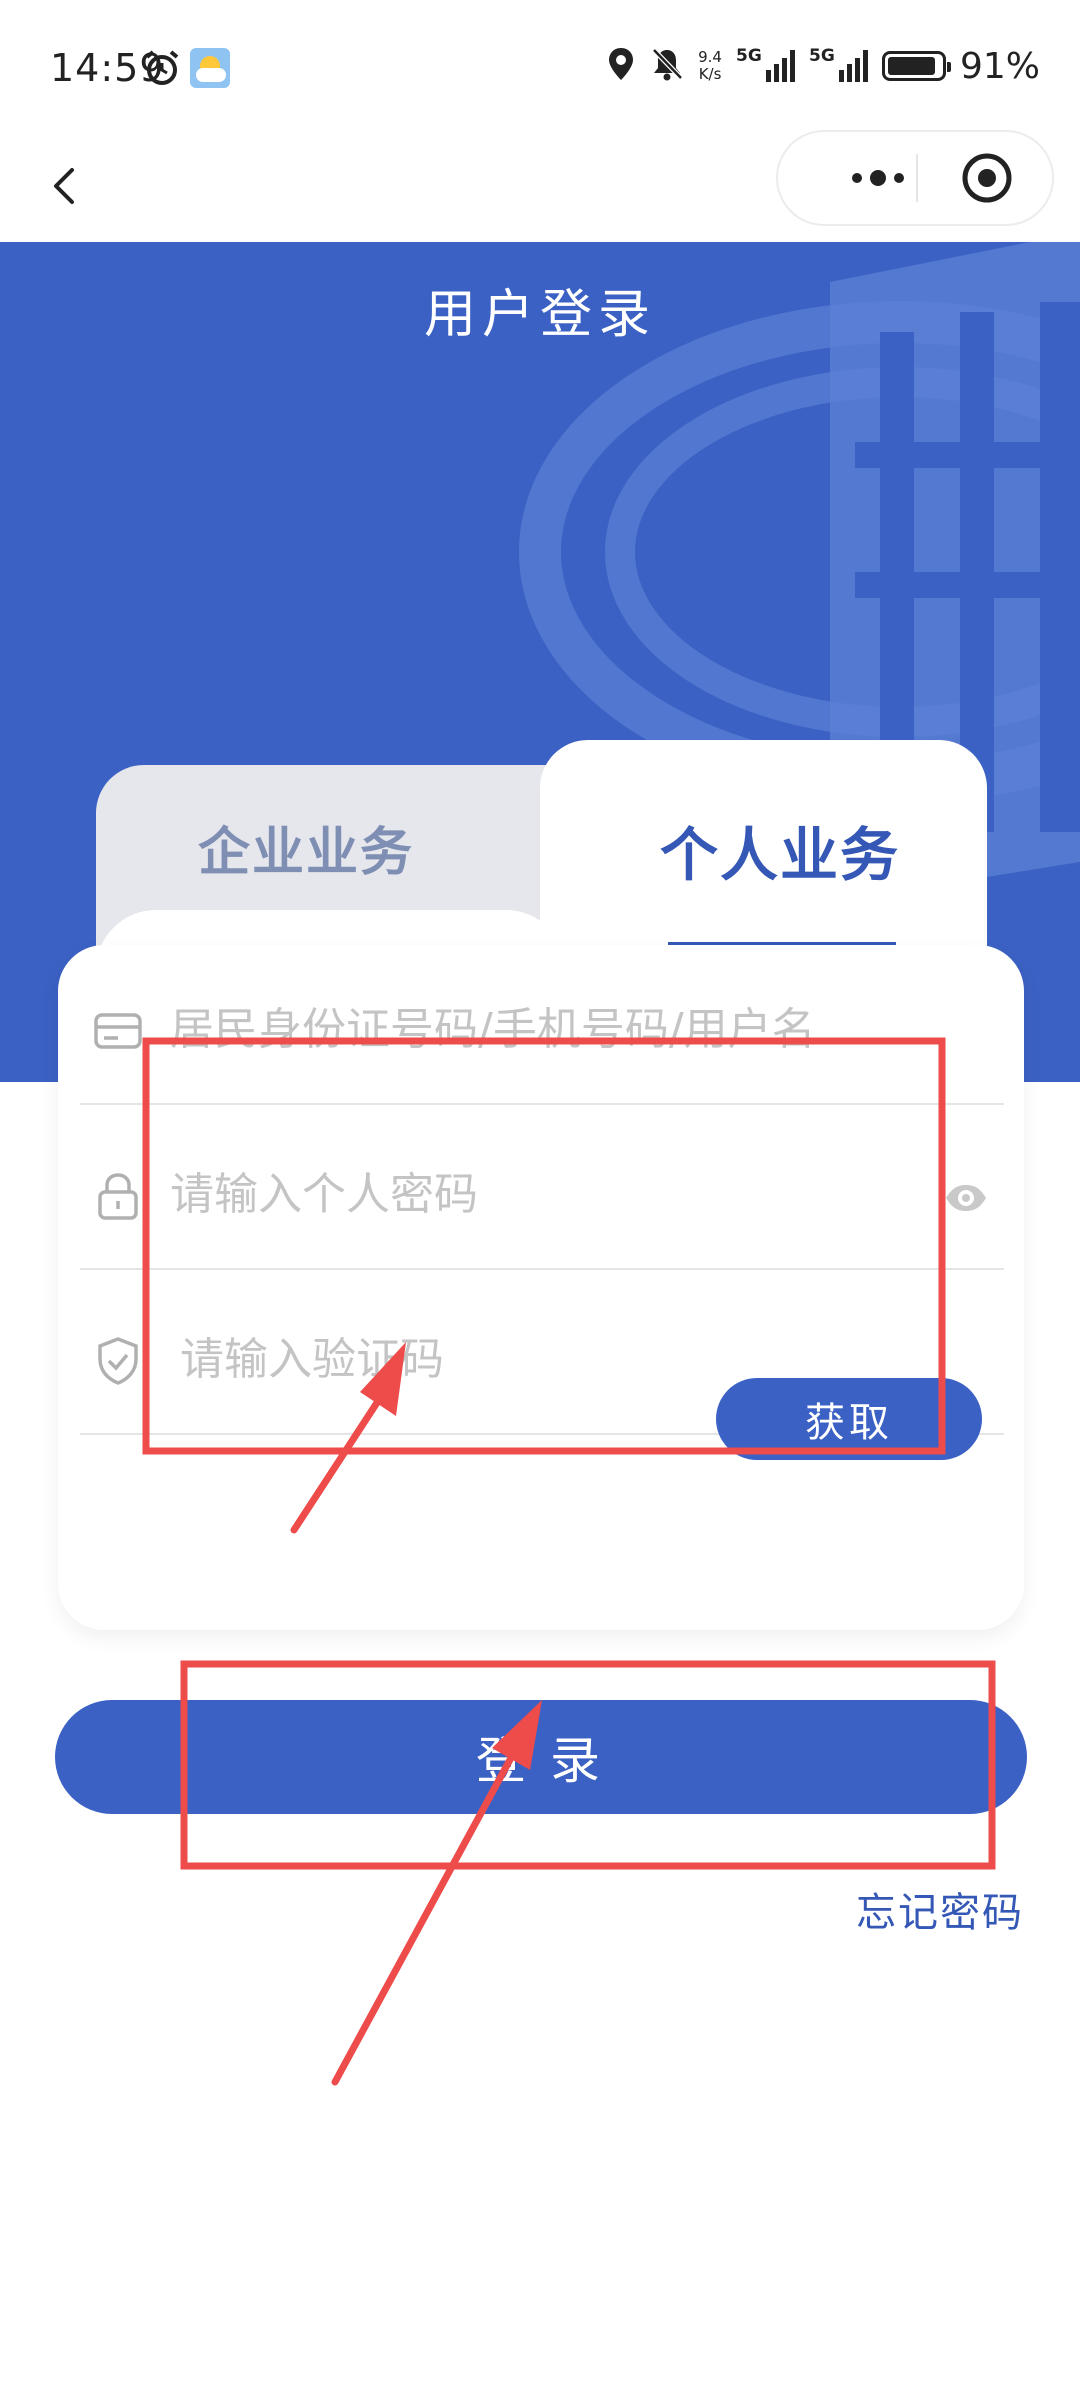  I want to click on id-card-icon, so click(118, 1031).